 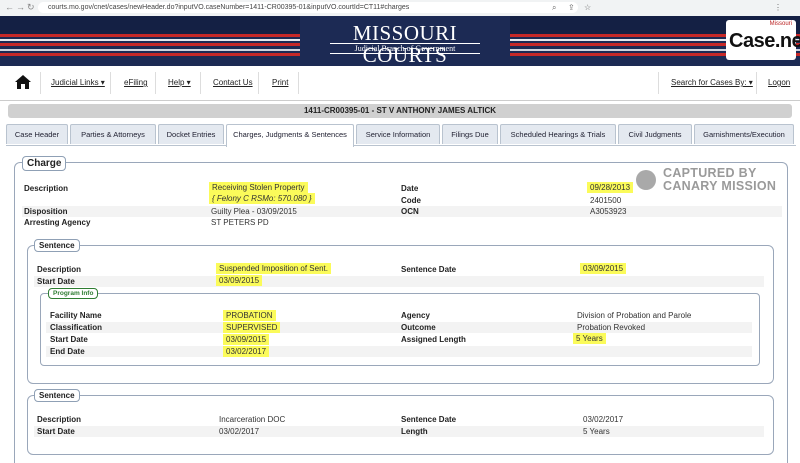 I want to click on efiling-link: eFiling, so click(x=136, y=82).